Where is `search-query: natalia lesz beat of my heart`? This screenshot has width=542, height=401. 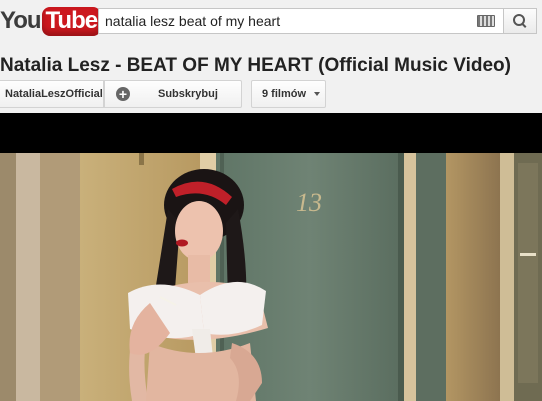
search-query: natalia lesz beat of my heart is located at coordinates (288, 21).